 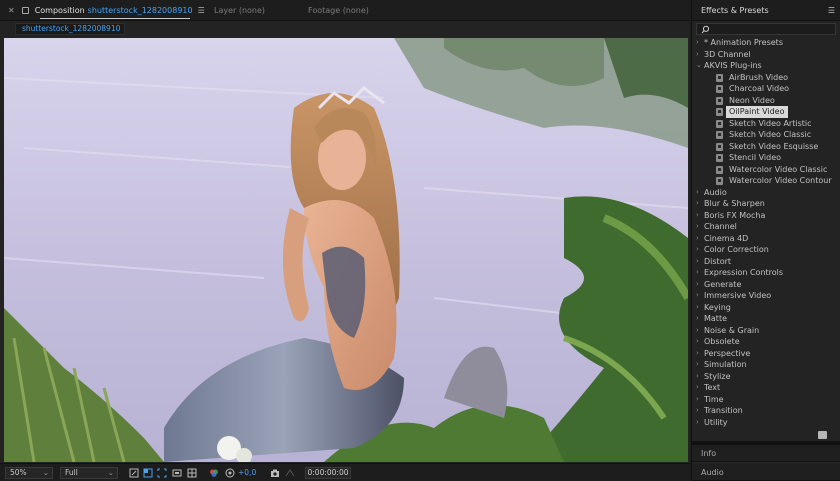 I want to click on effect-category: › Distort, so click(x=766, y=262).